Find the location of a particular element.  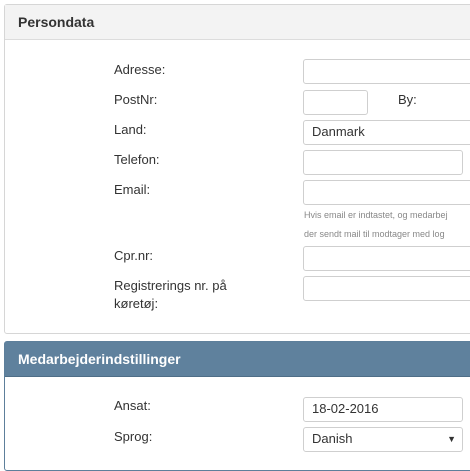

hired-date-input: 18-02-2016 is located at coordinates (383, 409).